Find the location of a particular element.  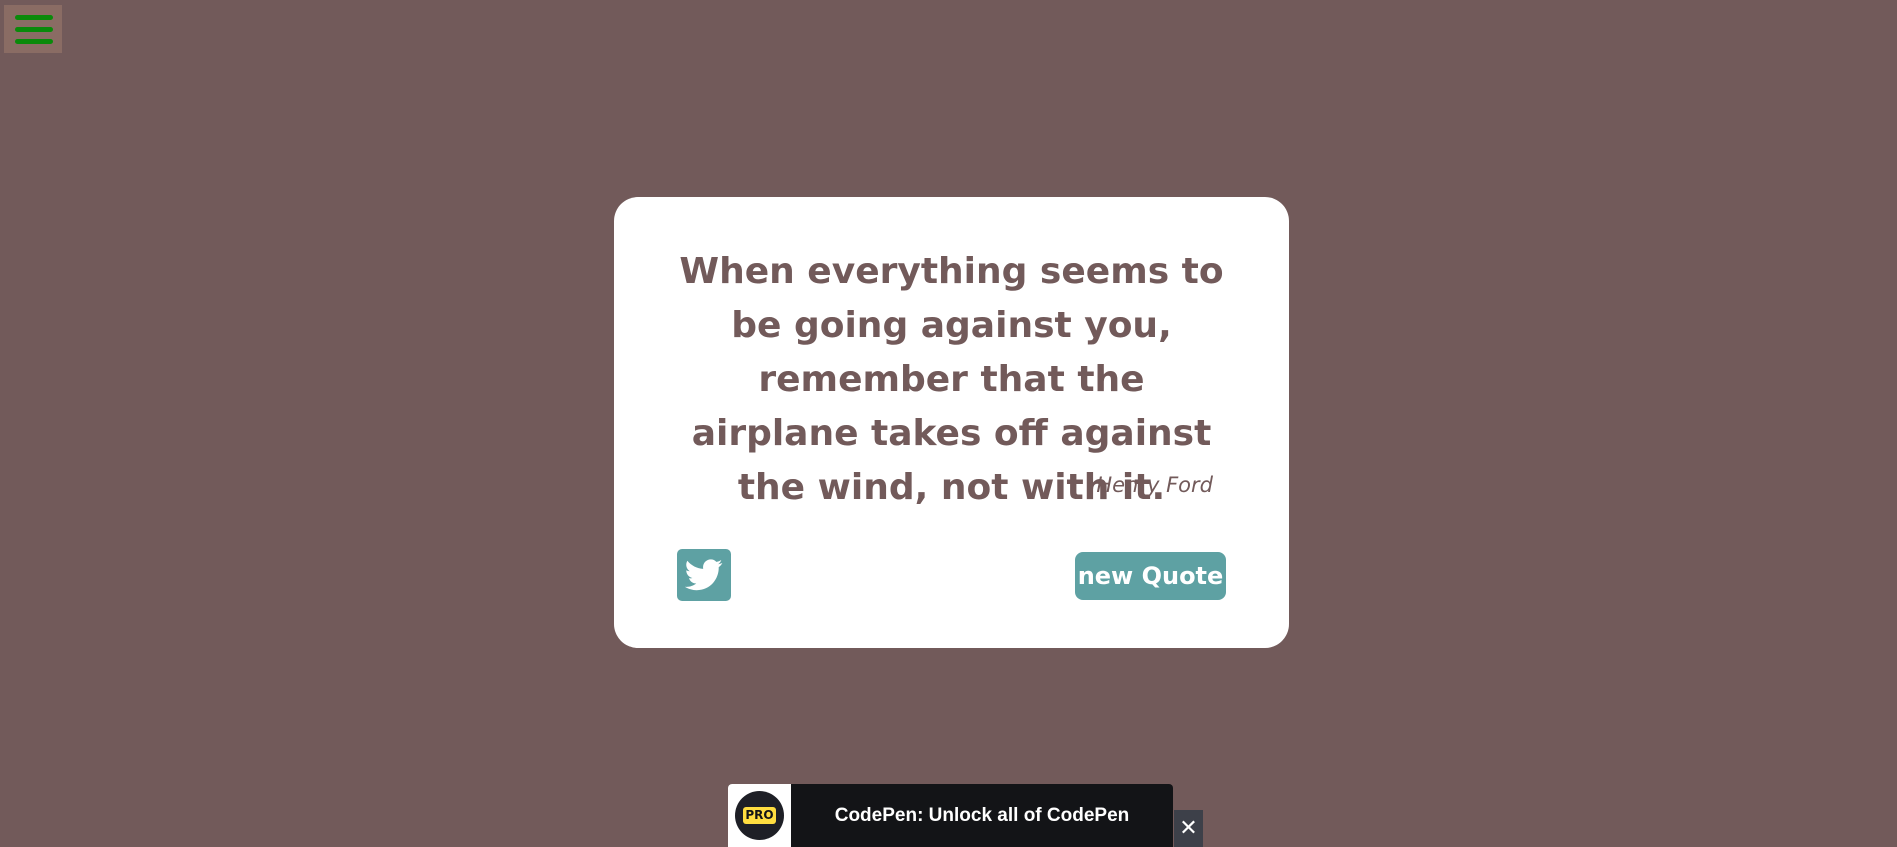

menu-button is located at coordinates (33, 29).